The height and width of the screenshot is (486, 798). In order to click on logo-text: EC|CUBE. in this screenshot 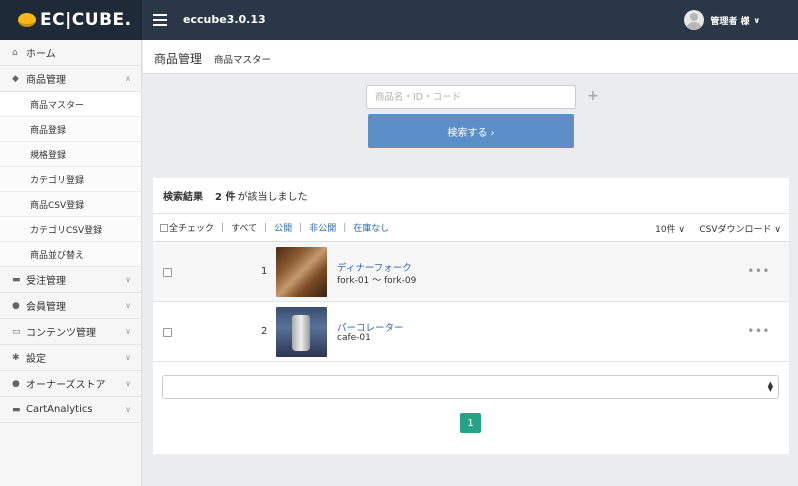, I will do `click(86, 20)`.